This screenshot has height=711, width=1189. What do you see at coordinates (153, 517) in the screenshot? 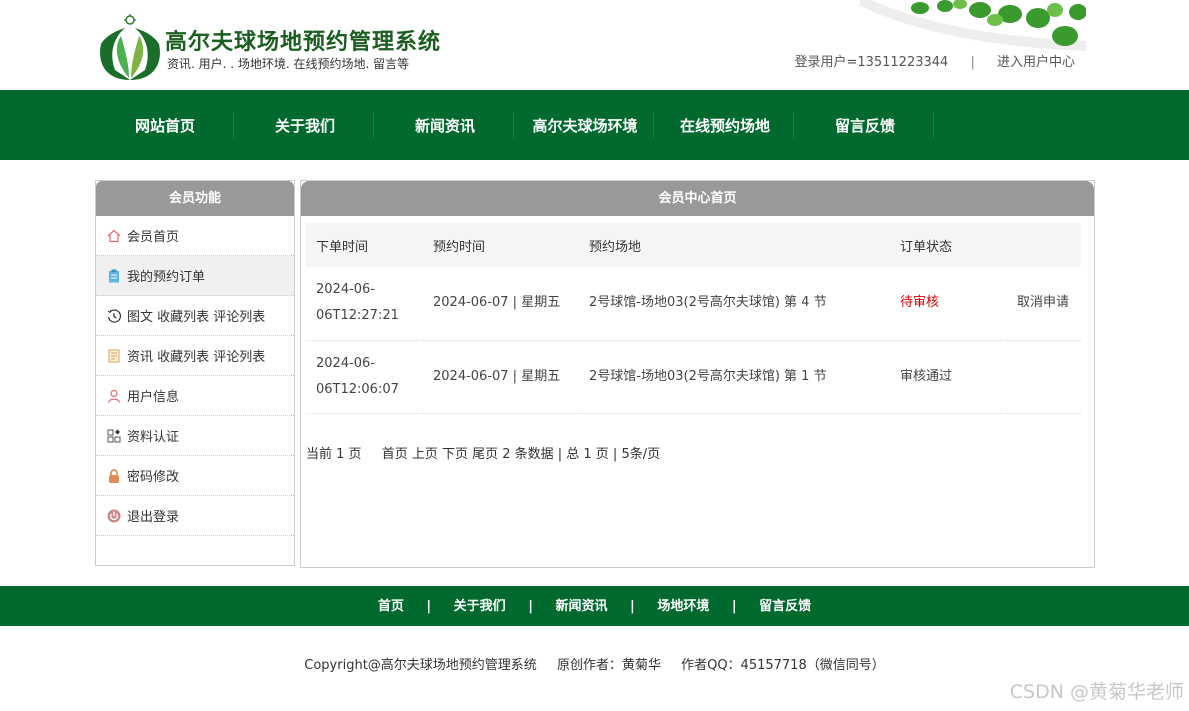
I see `sidebar-item-label: 退出登录` at bounding box center [153, 517].